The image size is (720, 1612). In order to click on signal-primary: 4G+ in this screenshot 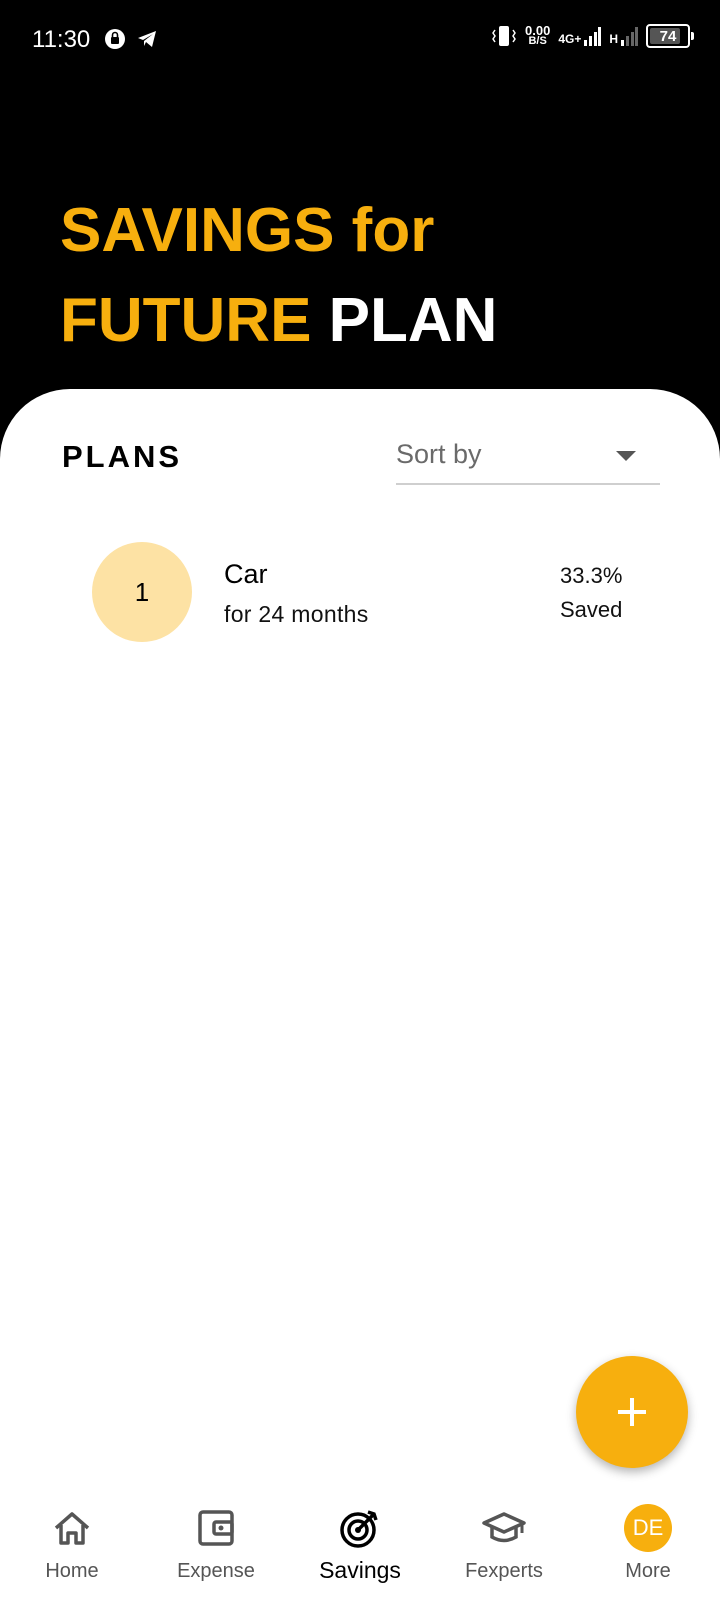, I will do `click(580, 36)`.